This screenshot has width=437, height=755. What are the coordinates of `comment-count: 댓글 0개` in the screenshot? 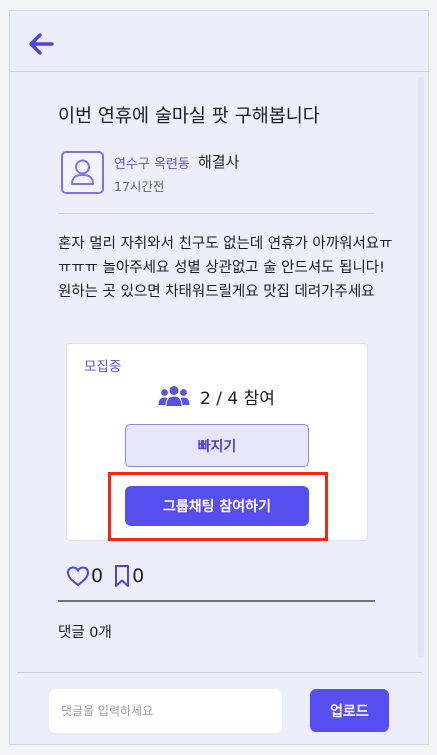 It's located at (85, 633).